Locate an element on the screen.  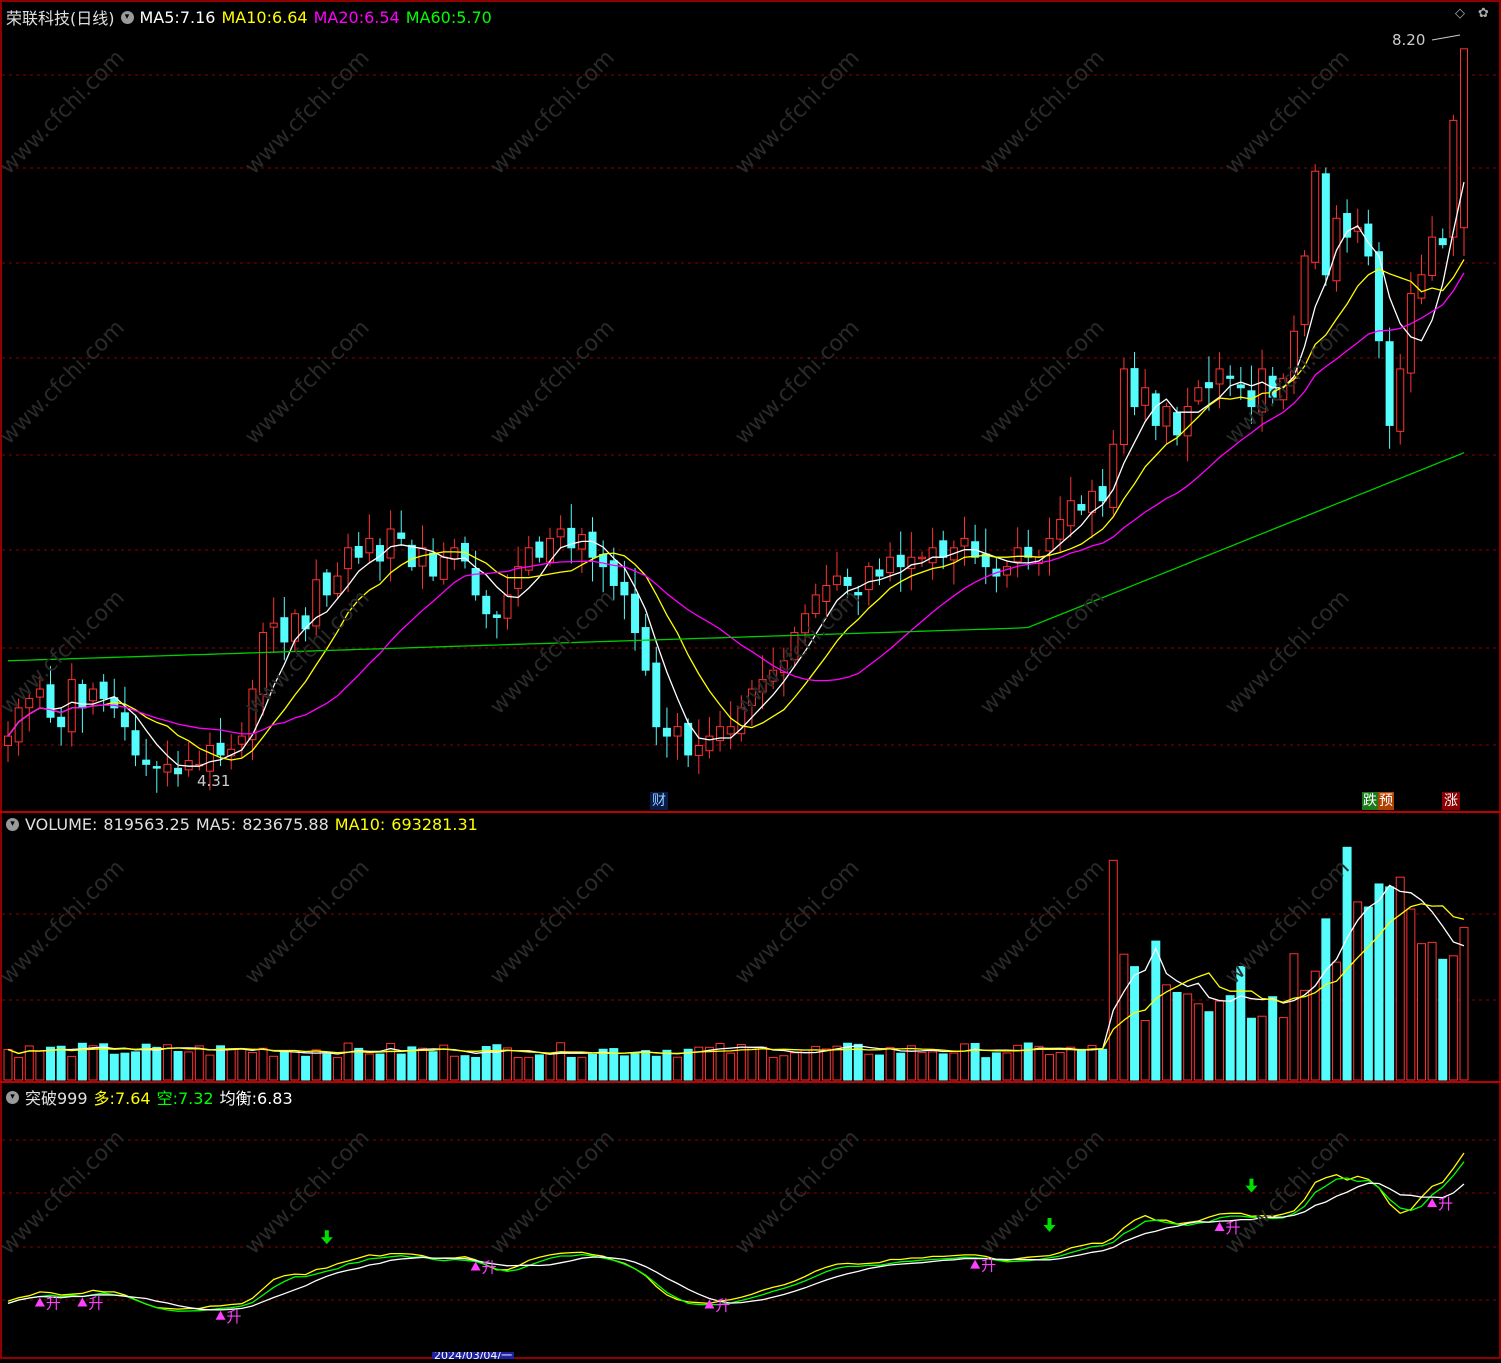
duo-legend: 多:7.64 is located at coordinates (122, 1097).